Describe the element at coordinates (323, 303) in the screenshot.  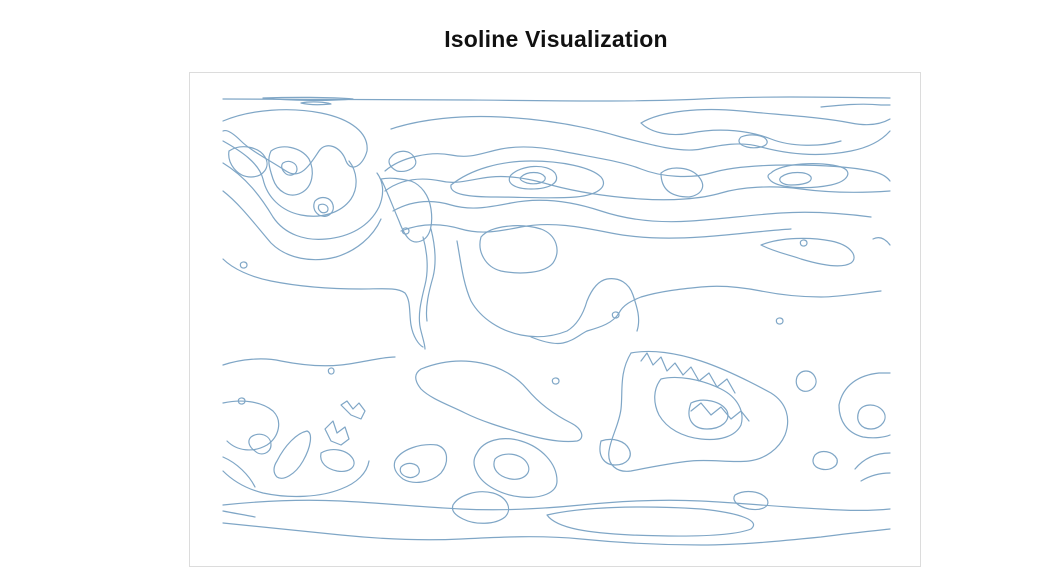
I see `isoline-na-coast` at that location.